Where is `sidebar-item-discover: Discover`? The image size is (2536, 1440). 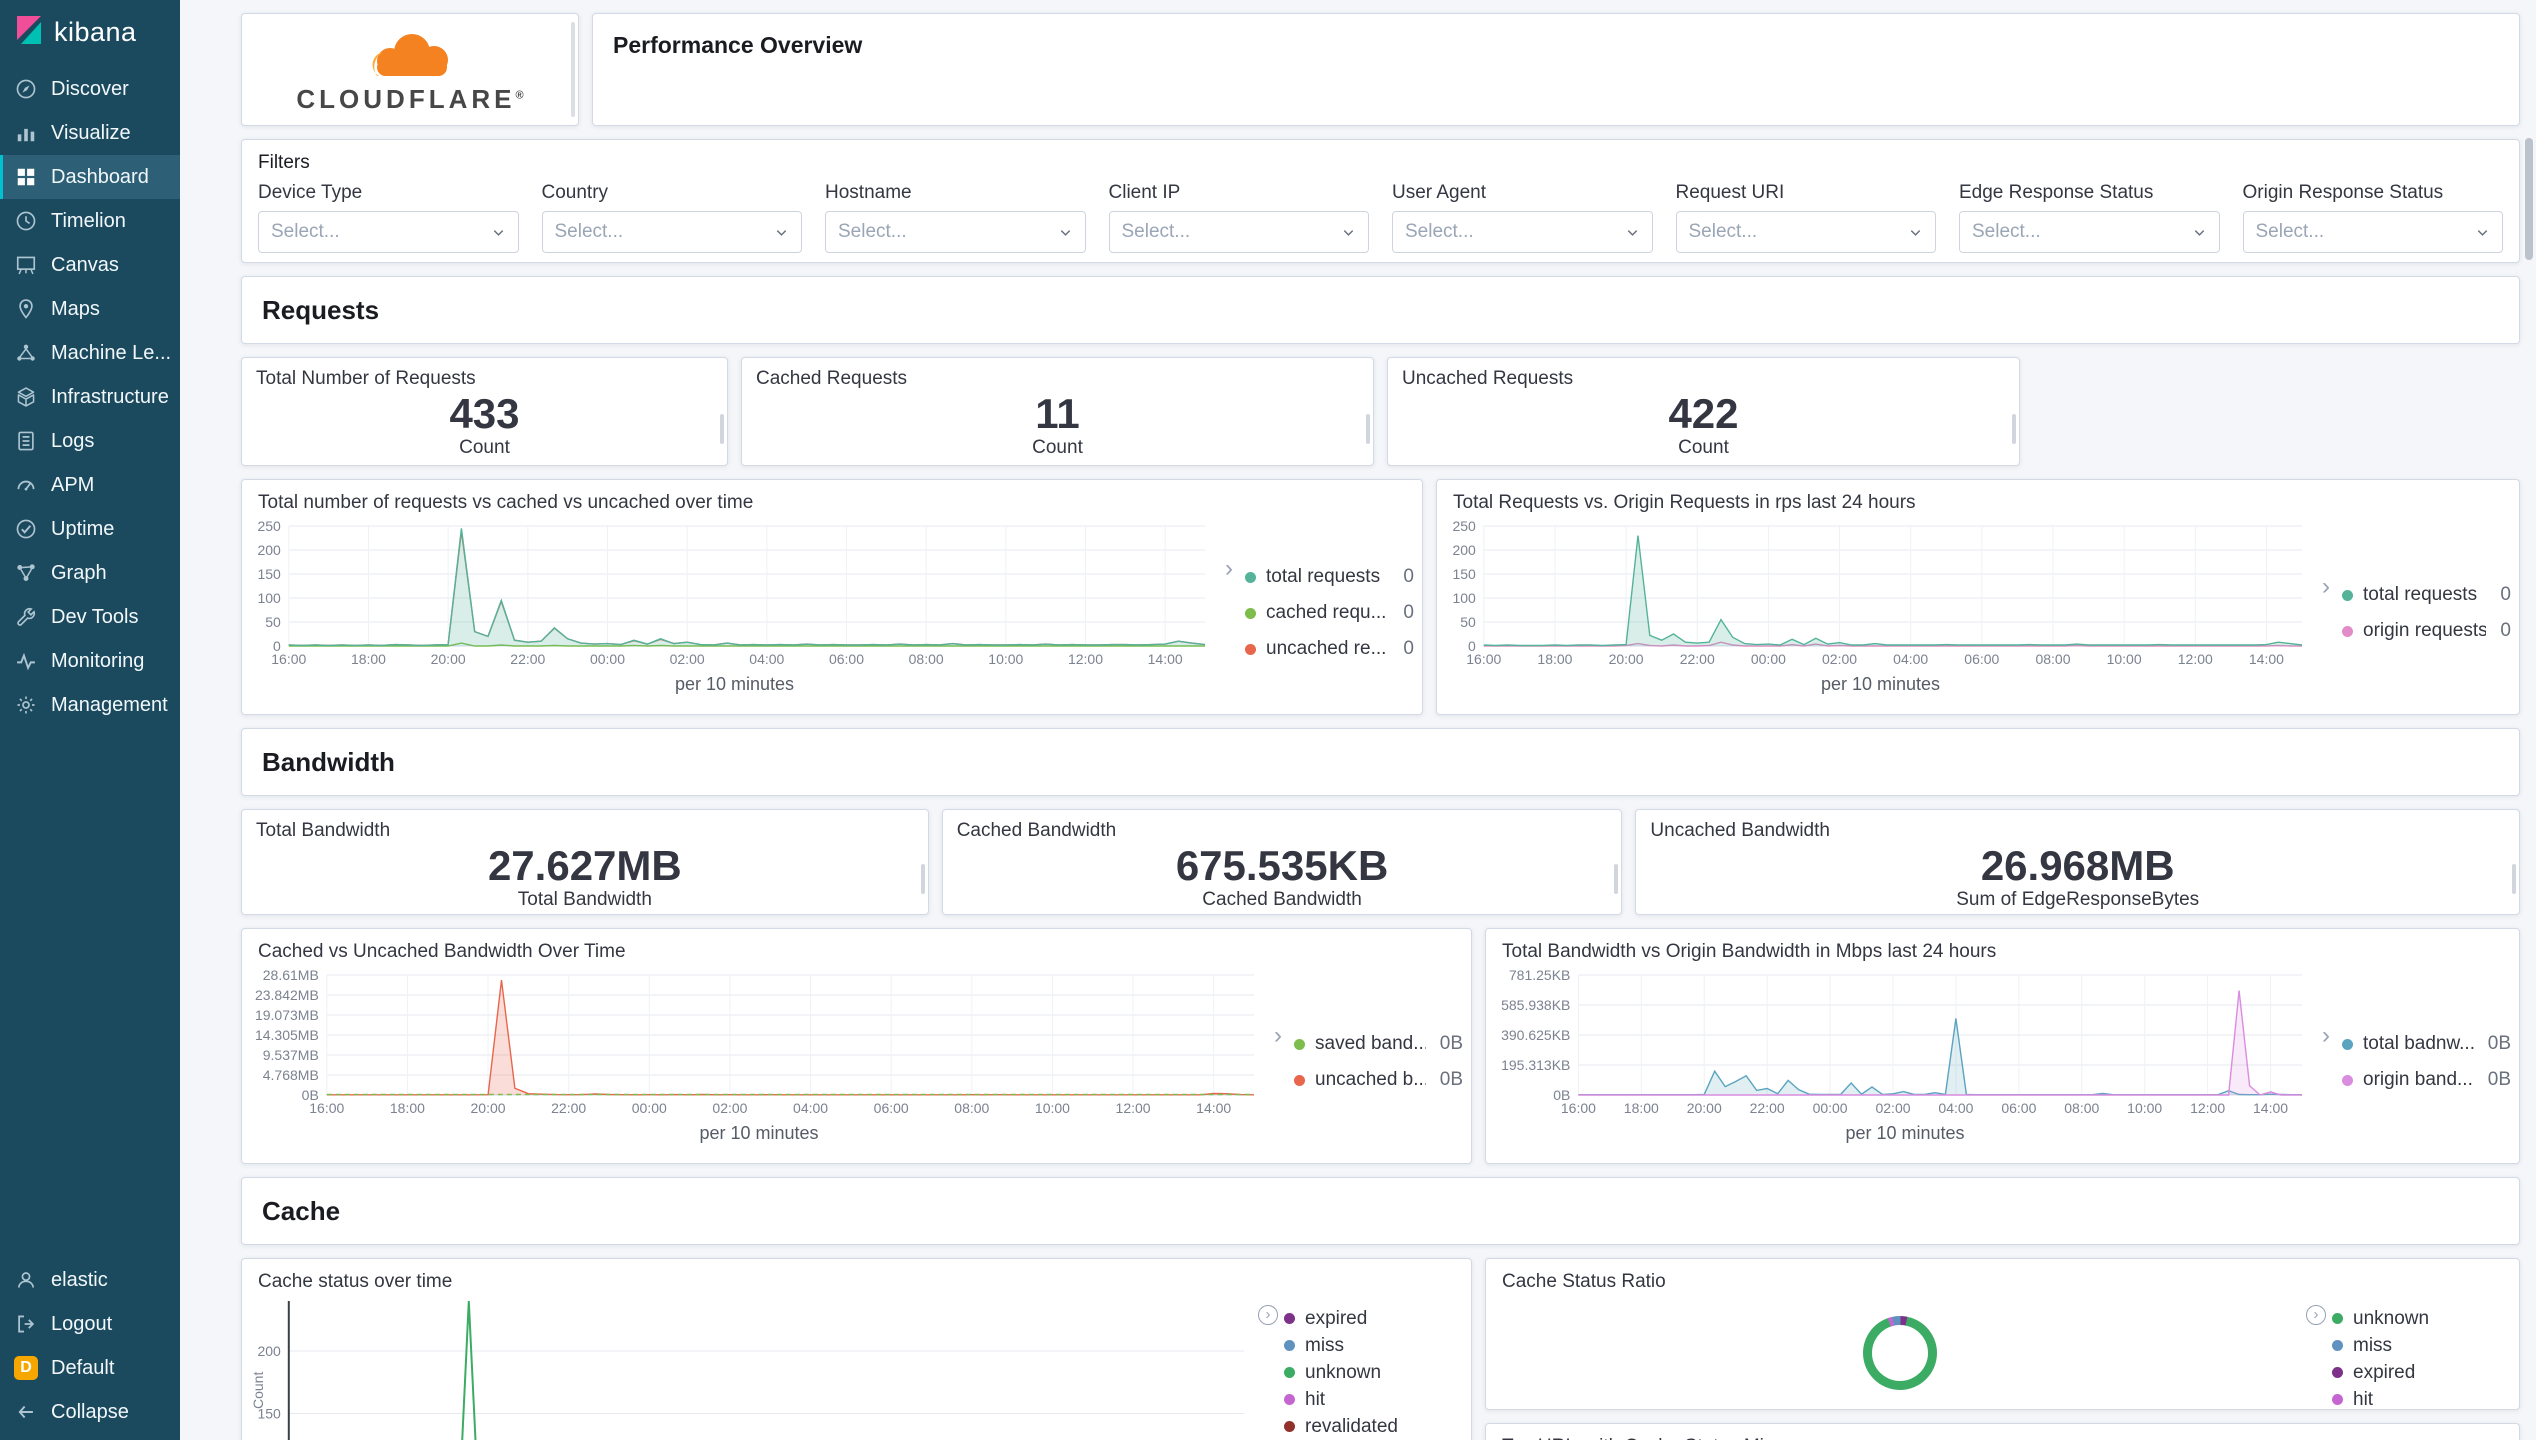 sidebar-item-discover: Discover is located at coordinates (90, 89).